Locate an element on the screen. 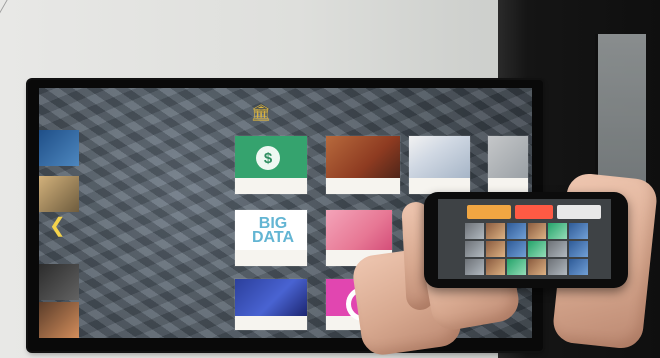  money-icon: $ is located at coordinates (268, 158).